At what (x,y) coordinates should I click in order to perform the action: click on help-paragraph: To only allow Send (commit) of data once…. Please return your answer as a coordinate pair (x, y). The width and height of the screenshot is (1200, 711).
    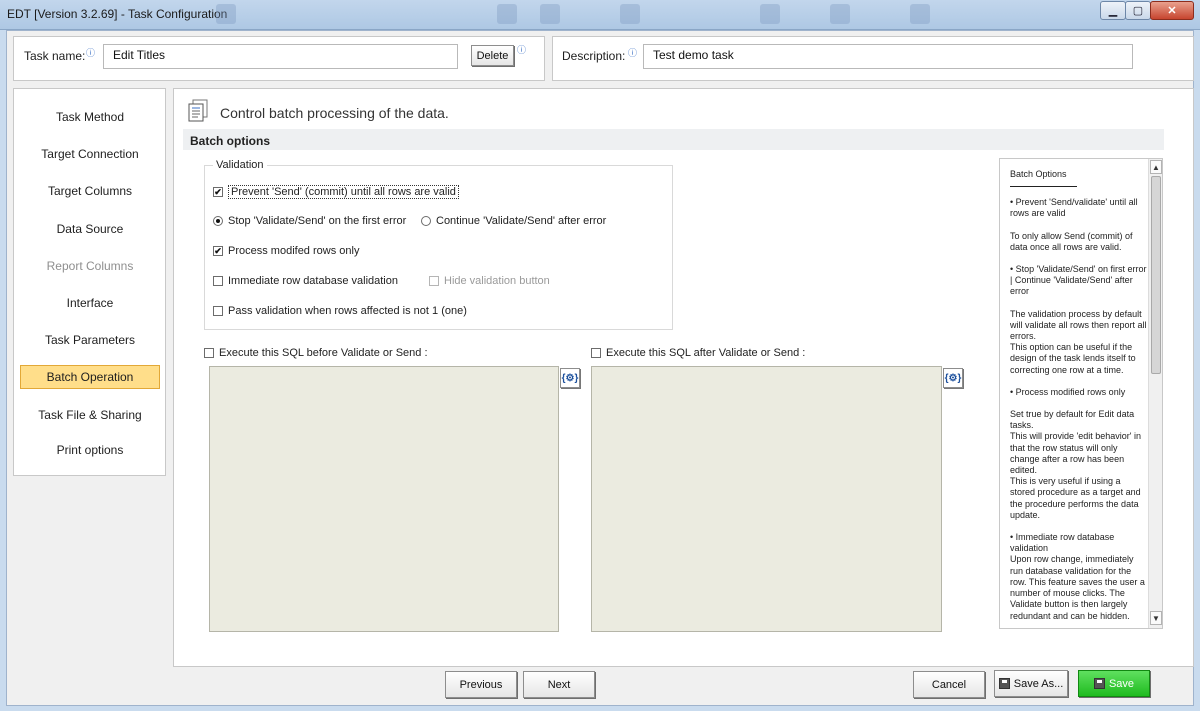
    Looking at the image, I should click on (1071, 241).